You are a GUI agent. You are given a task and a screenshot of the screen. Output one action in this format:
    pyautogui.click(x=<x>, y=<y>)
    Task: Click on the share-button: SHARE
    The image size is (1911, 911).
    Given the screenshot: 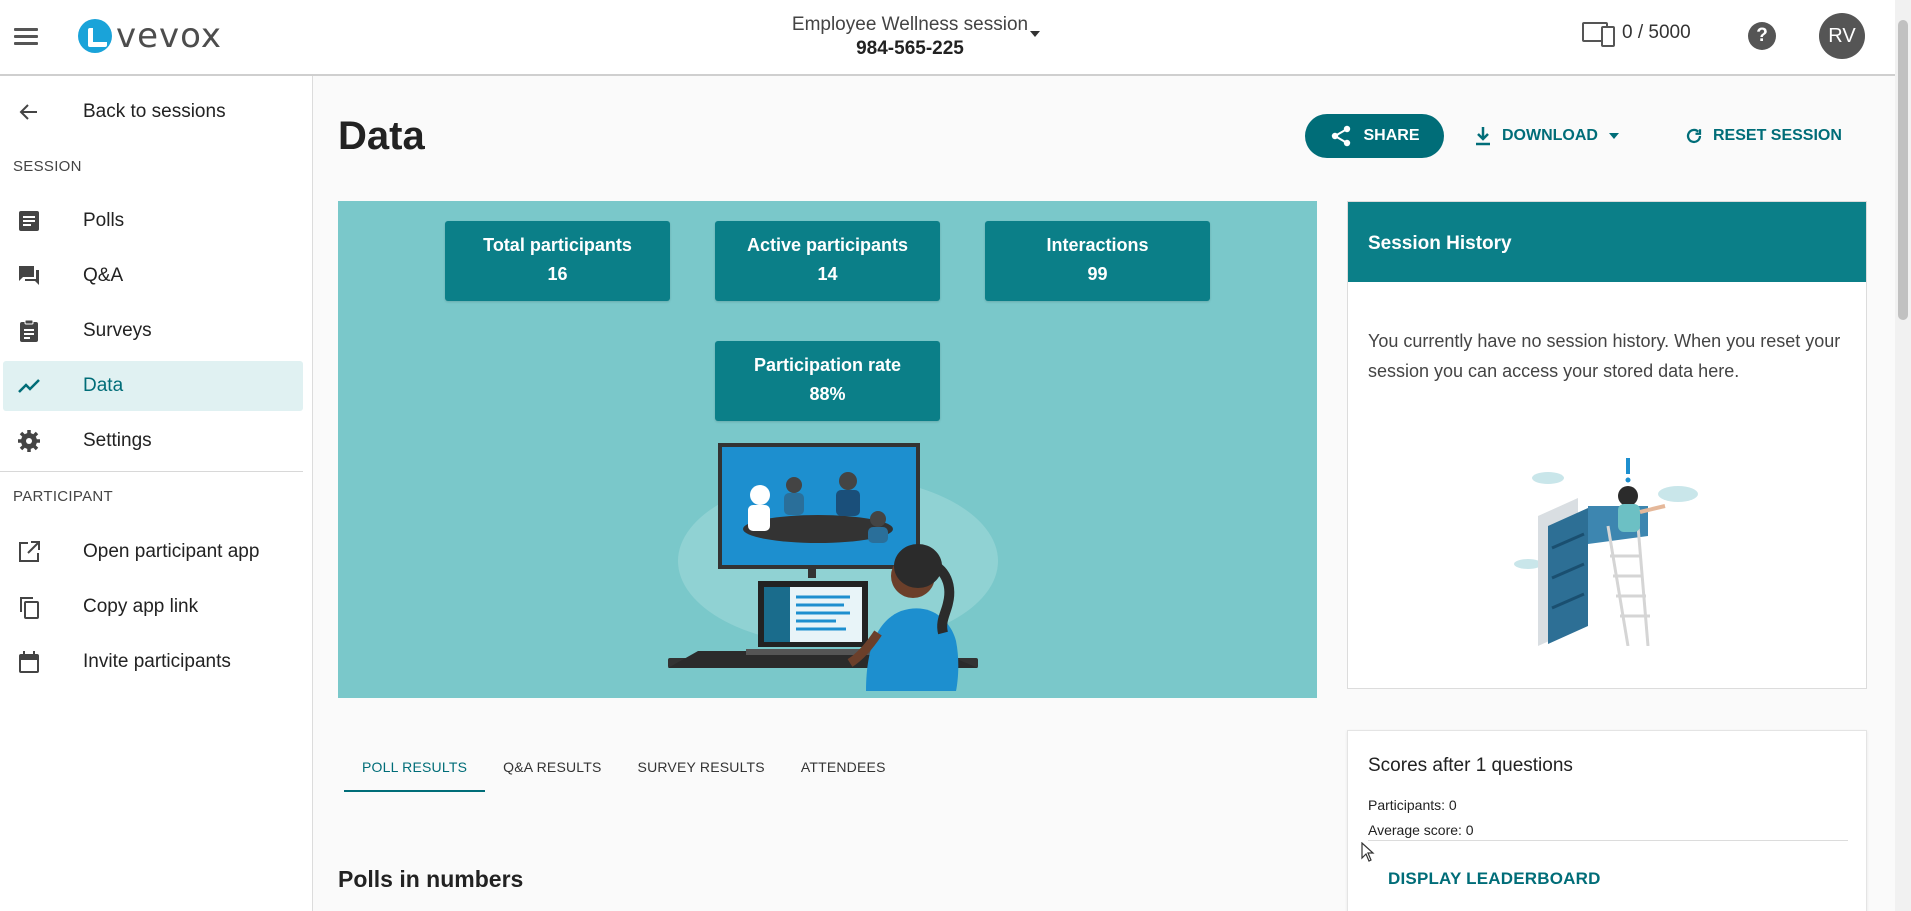 What is the action you would take?
    pyautogui.click(x=1374, y=136)
    